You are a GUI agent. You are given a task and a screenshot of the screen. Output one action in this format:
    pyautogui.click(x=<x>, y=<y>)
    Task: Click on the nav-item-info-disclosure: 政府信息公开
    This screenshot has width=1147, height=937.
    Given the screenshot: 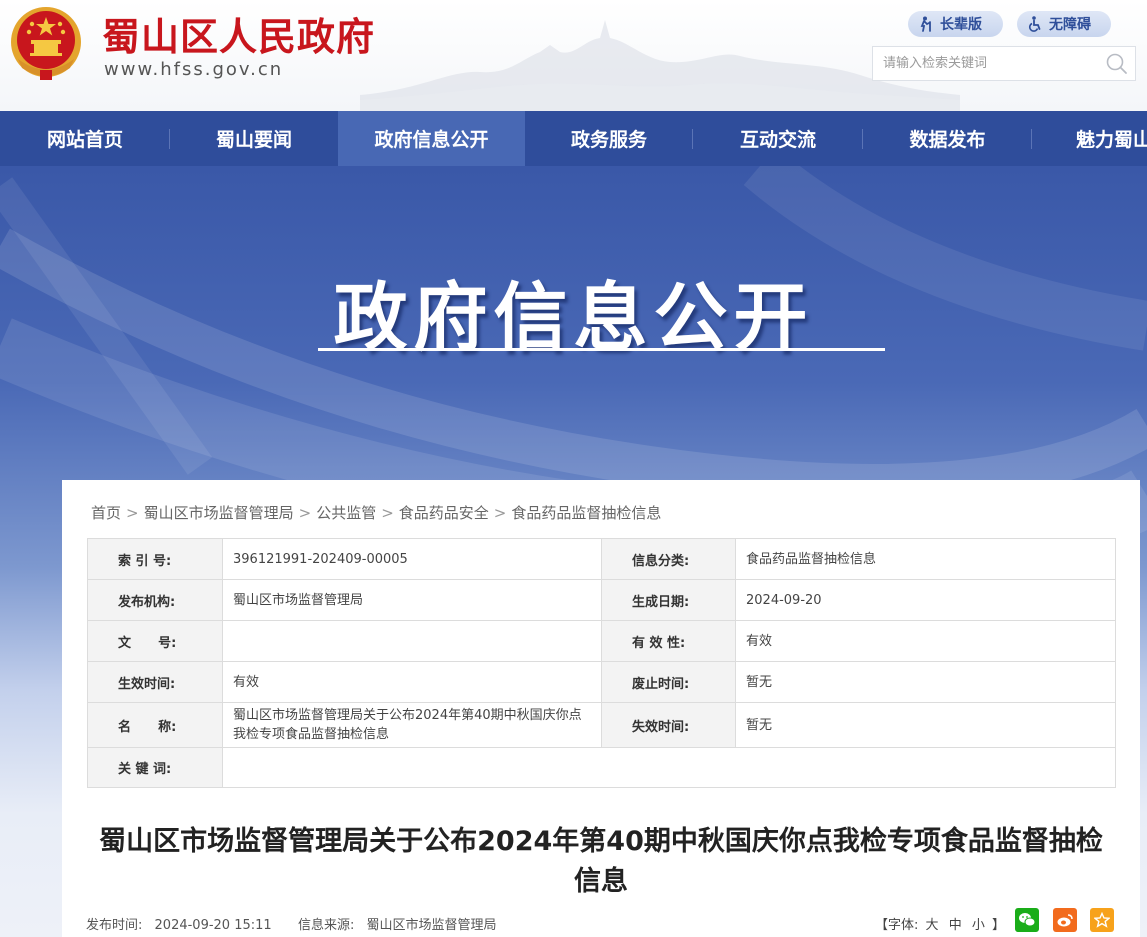 What is the action you would take?
    pyautogui.click(x=431, y=138)
    